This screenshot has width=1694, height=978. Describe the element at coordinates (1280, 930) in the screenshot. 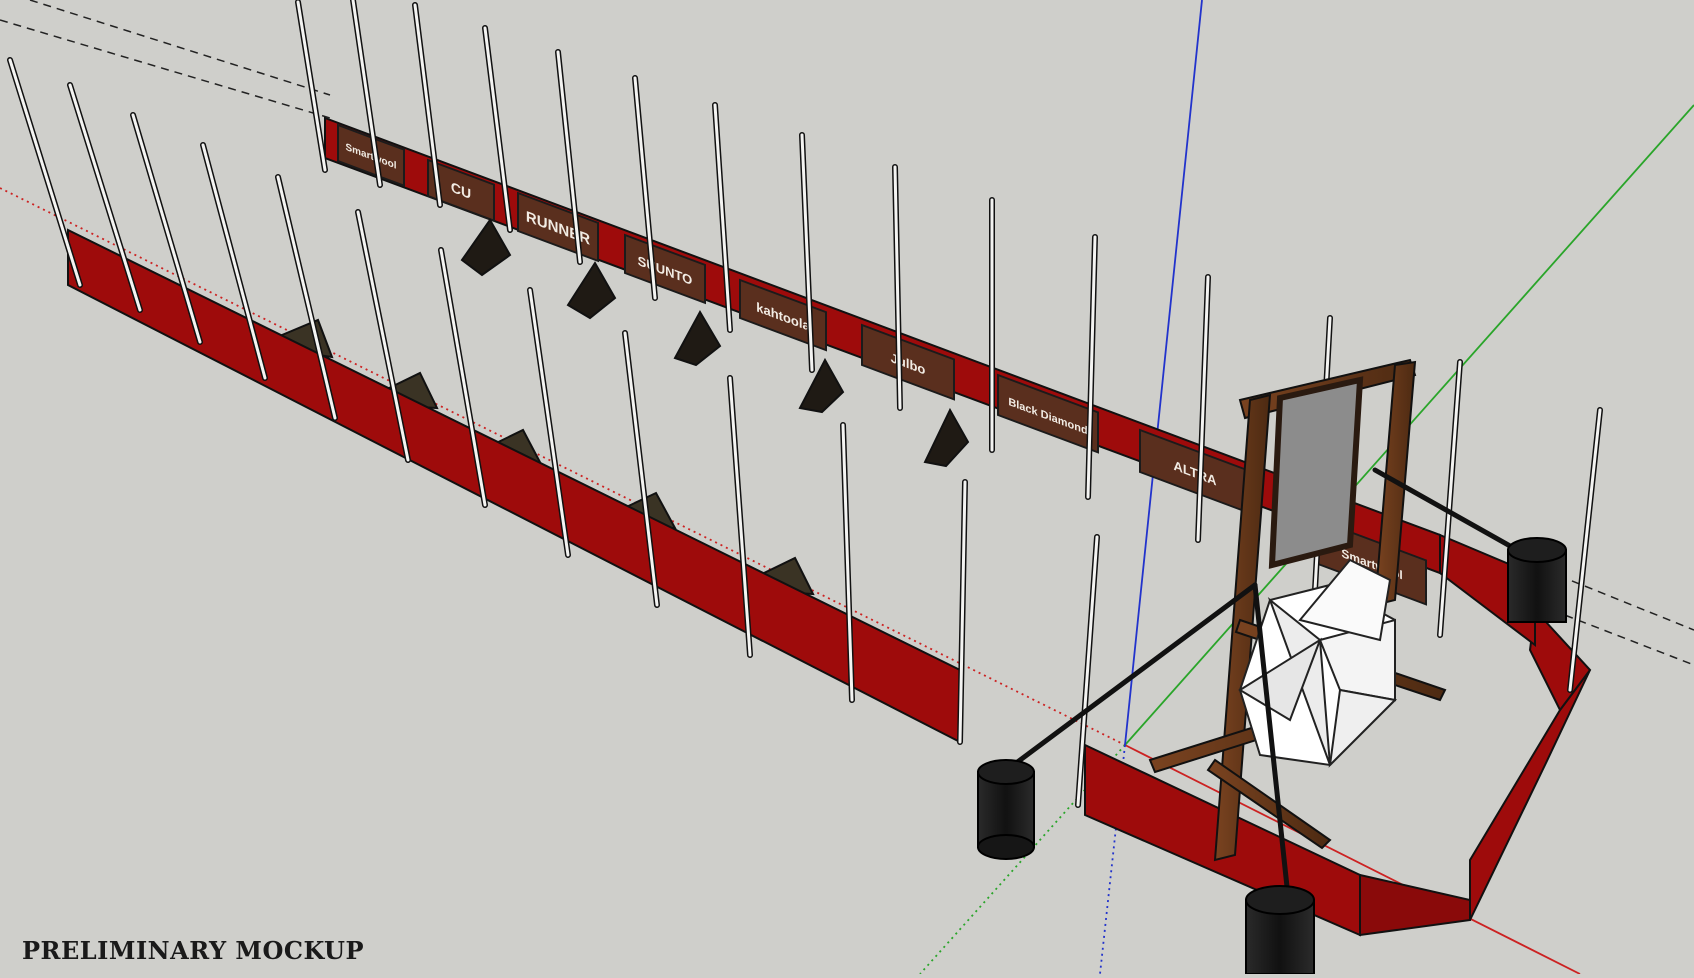

I see `barrel-anchor-bottom` at that location.